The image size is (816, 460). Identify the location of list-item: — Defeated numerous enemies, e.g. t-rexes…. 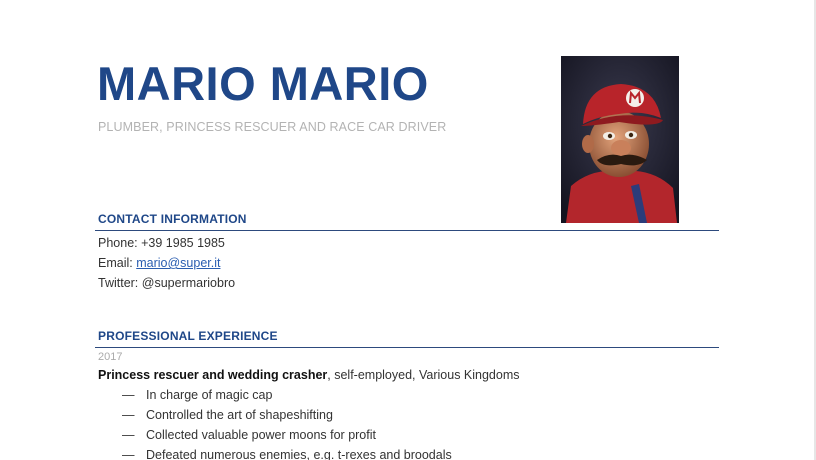
(287, 454).